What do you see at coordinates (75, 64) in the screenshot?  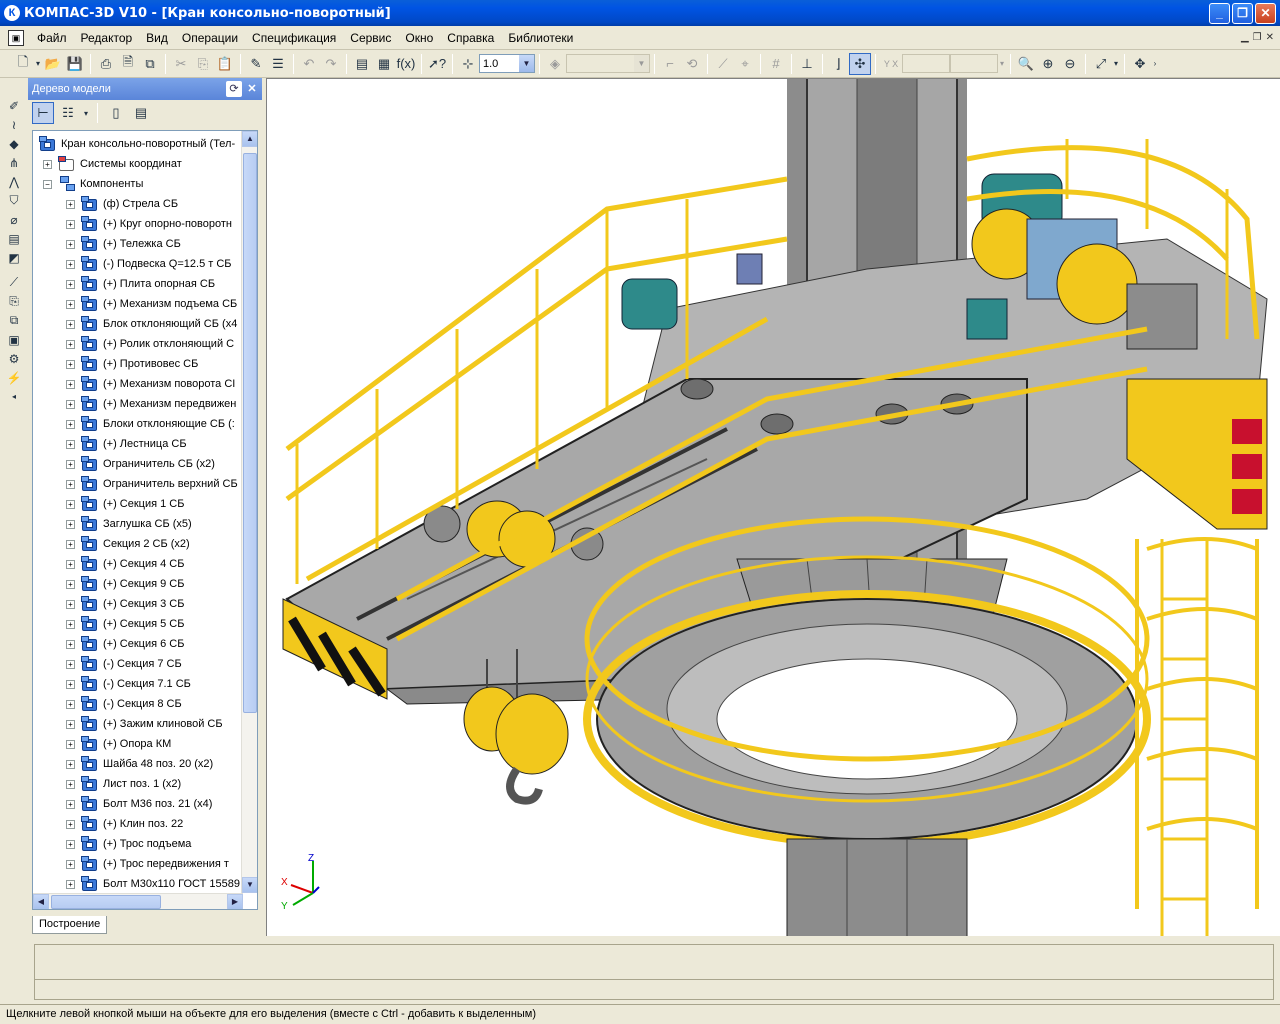 I see `save-icon: 💾` at bounding box center [75, 64].